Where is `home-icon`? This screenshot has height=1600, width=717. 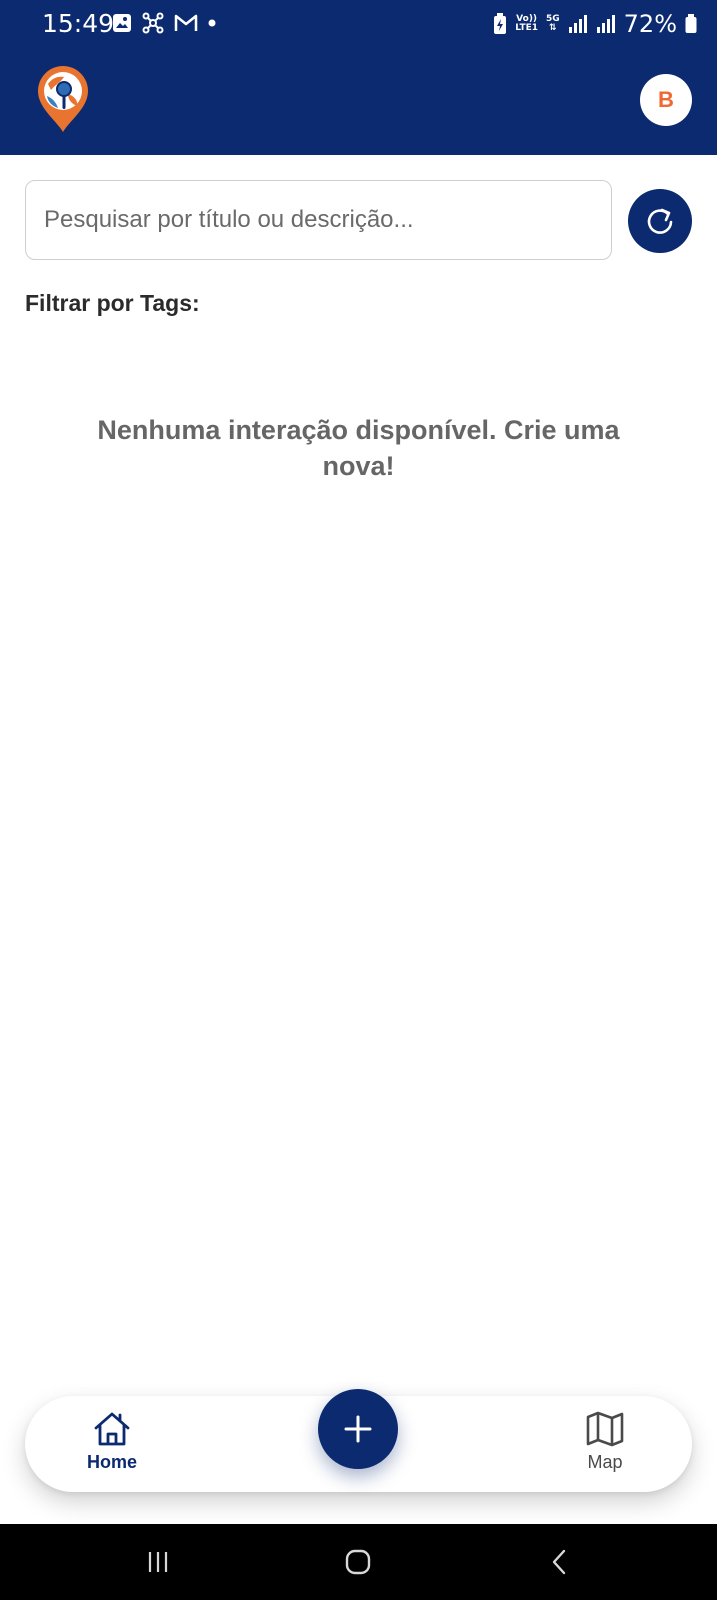
home-icon is located at coordinates (112, 1429).